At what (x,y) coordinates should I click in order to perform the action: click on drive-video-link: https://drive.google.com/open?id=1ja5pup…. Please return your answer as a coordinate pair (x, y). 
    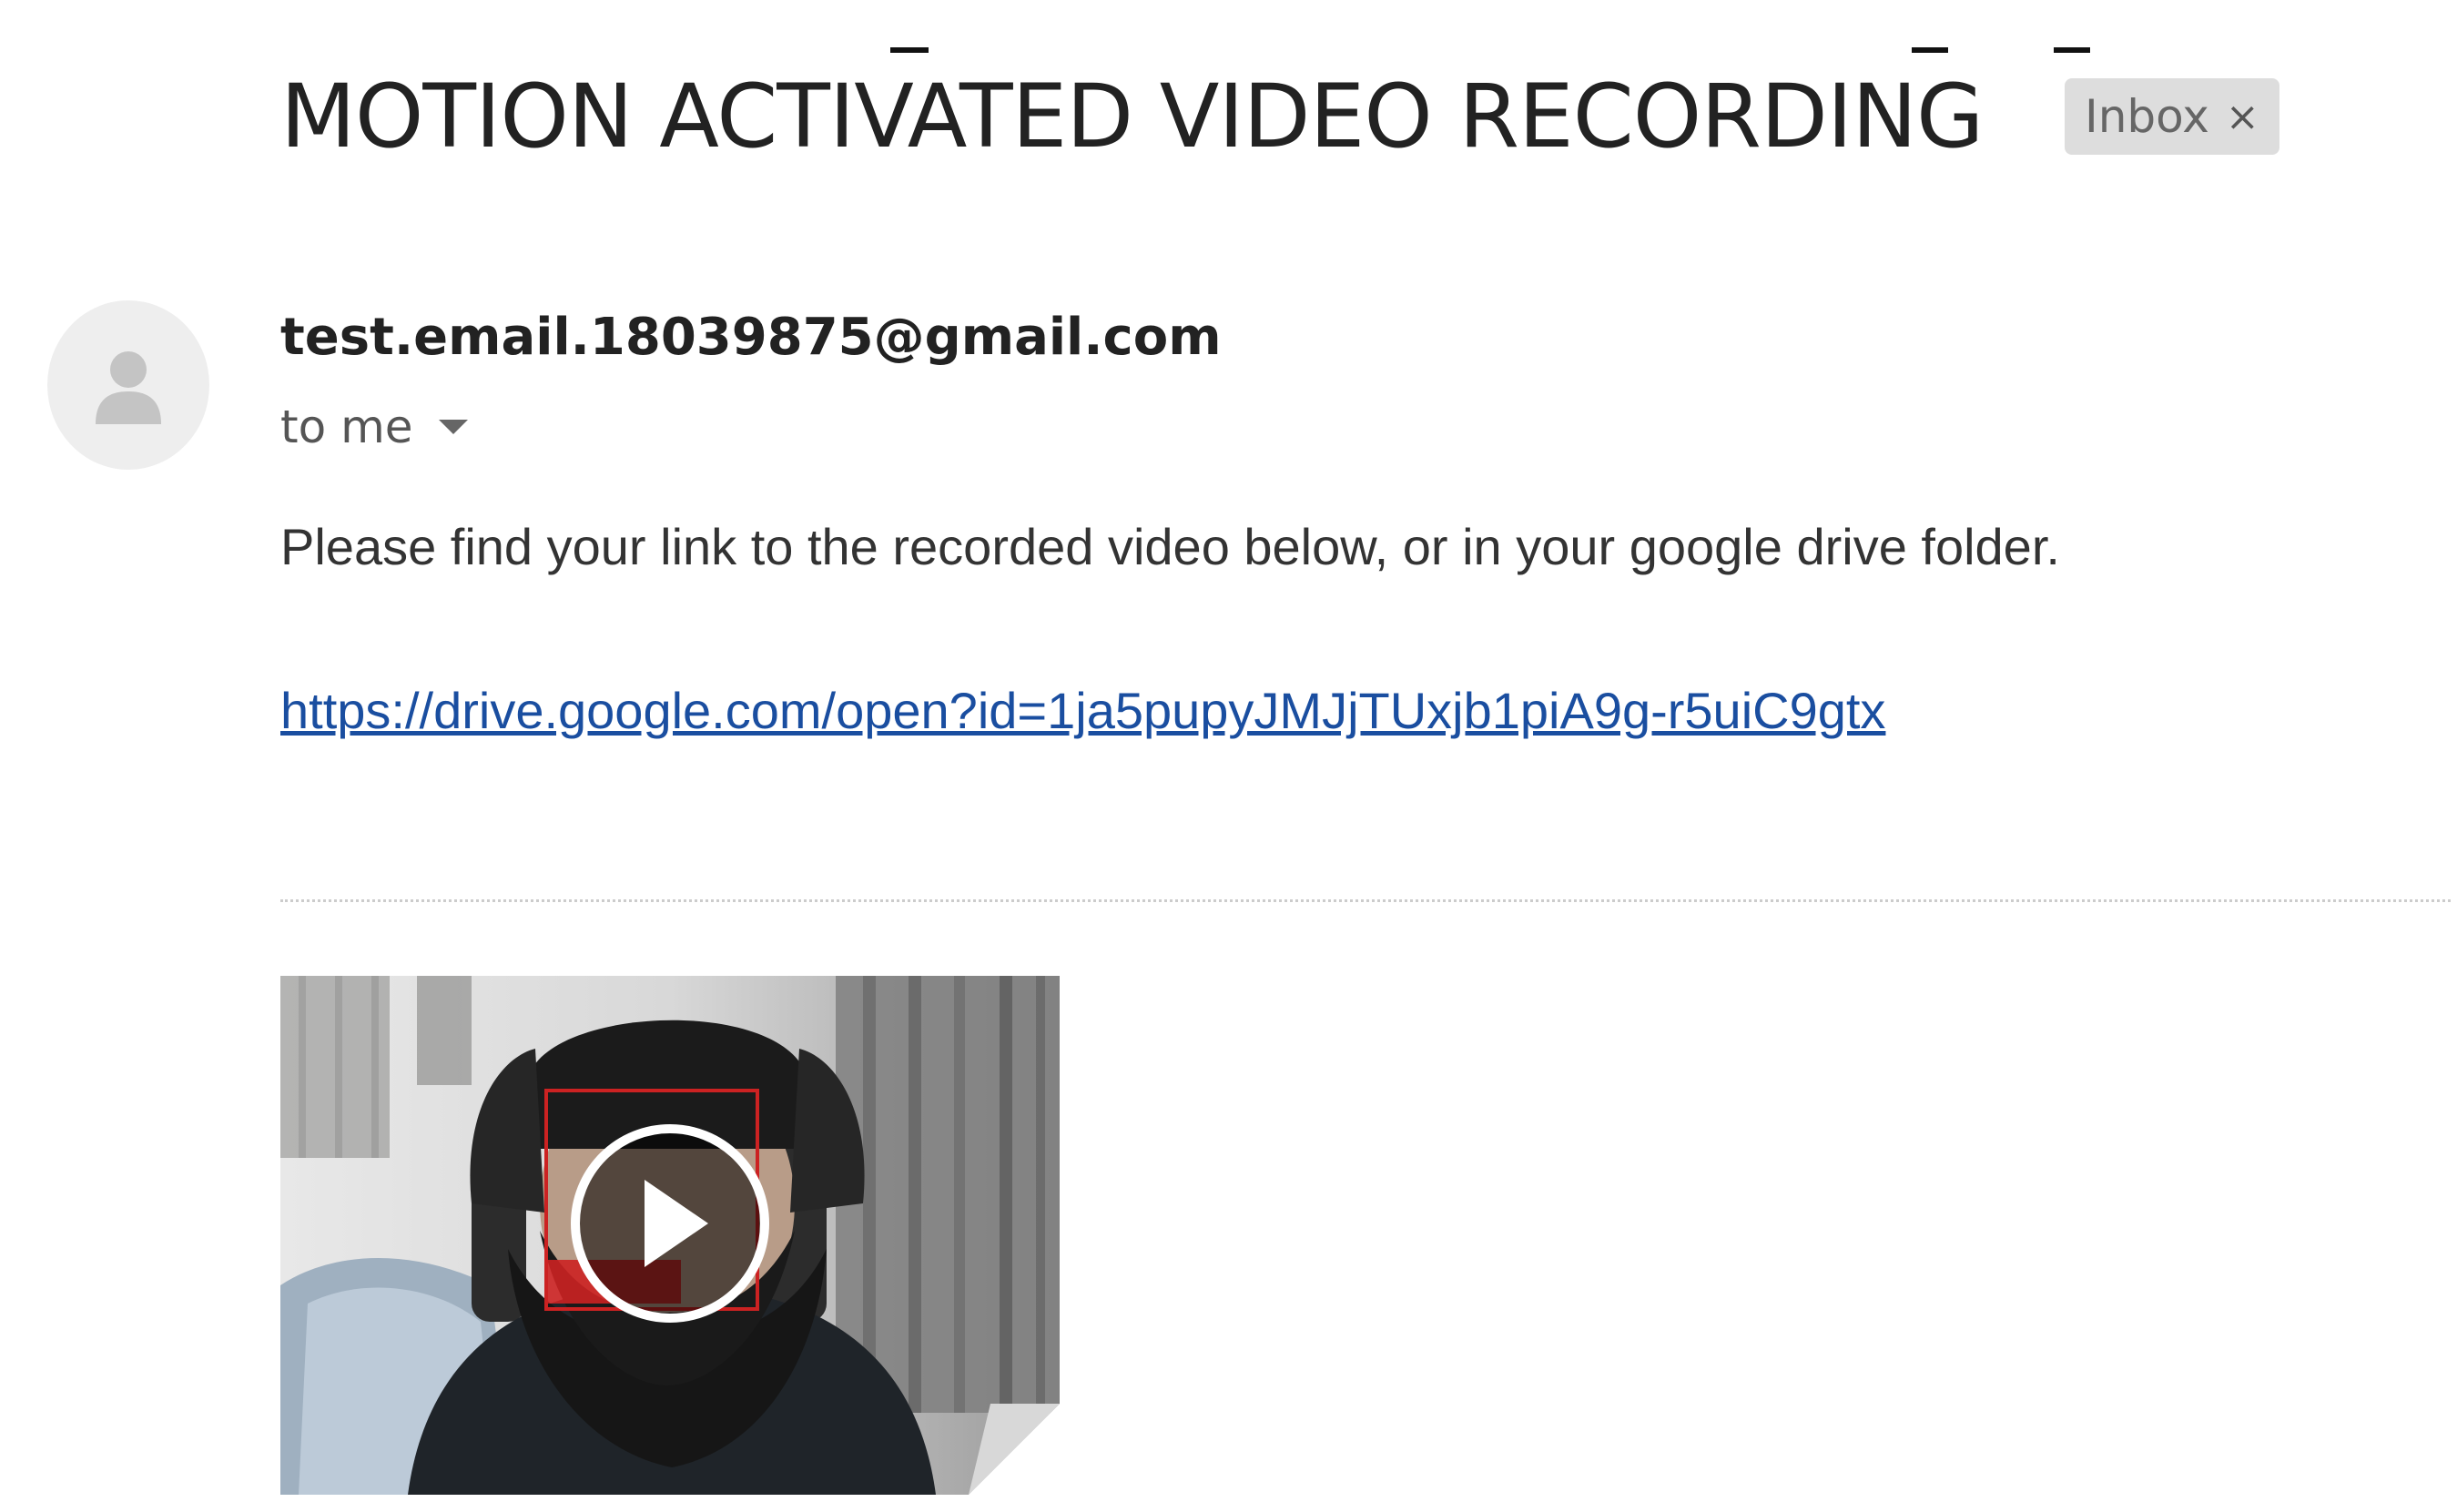
    Looking at the image, I should click on (1083, 710).